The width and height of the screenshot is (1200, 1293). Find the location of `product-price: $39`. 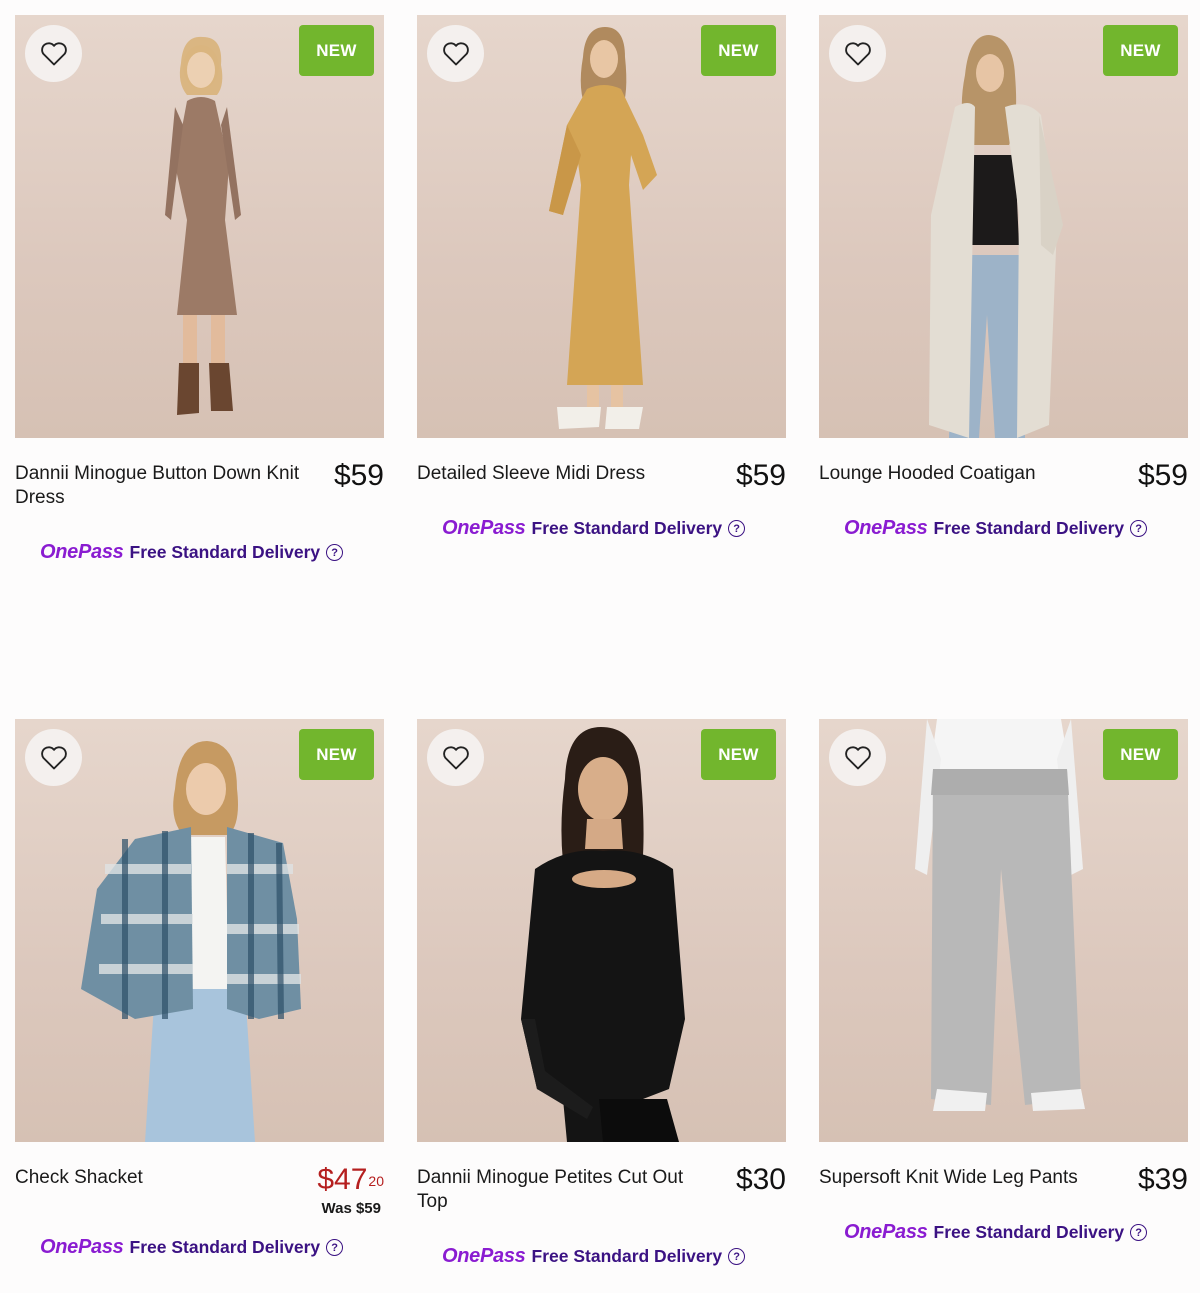

product-price: $39 is located at coordinates (1162, 1179).